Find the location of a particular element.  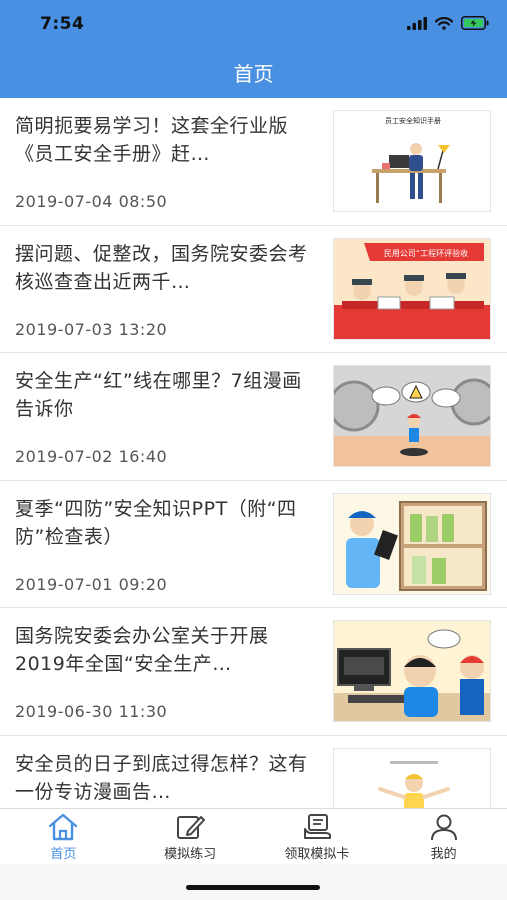

svg-text: 民用公司“工程环评验收 is located at coordinates (426, 253).